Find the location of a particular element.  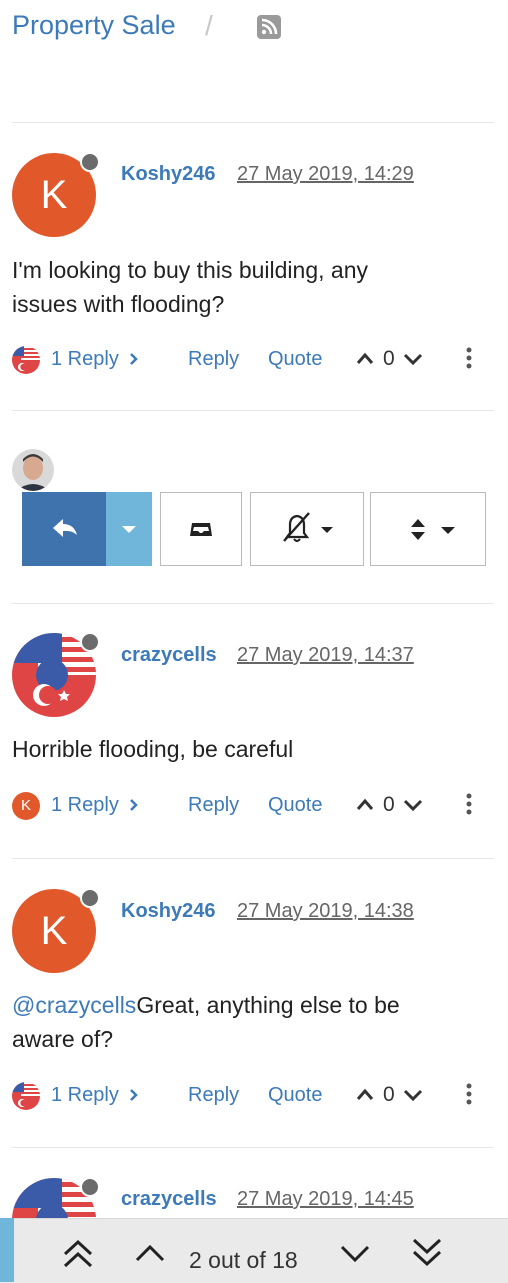

post-timestamp: 27 May 2019, 14:37 is located at coordinates (325, 655).